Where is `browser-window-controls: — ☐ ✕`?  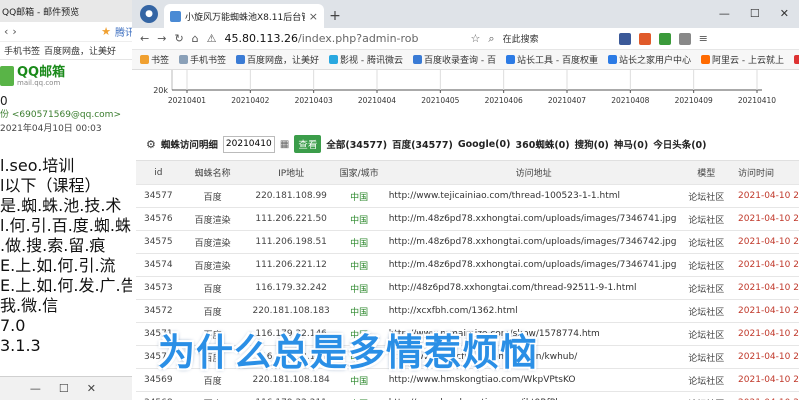
browser-window-controls: — ☐ ✕ is located at coordinates (759, 17).